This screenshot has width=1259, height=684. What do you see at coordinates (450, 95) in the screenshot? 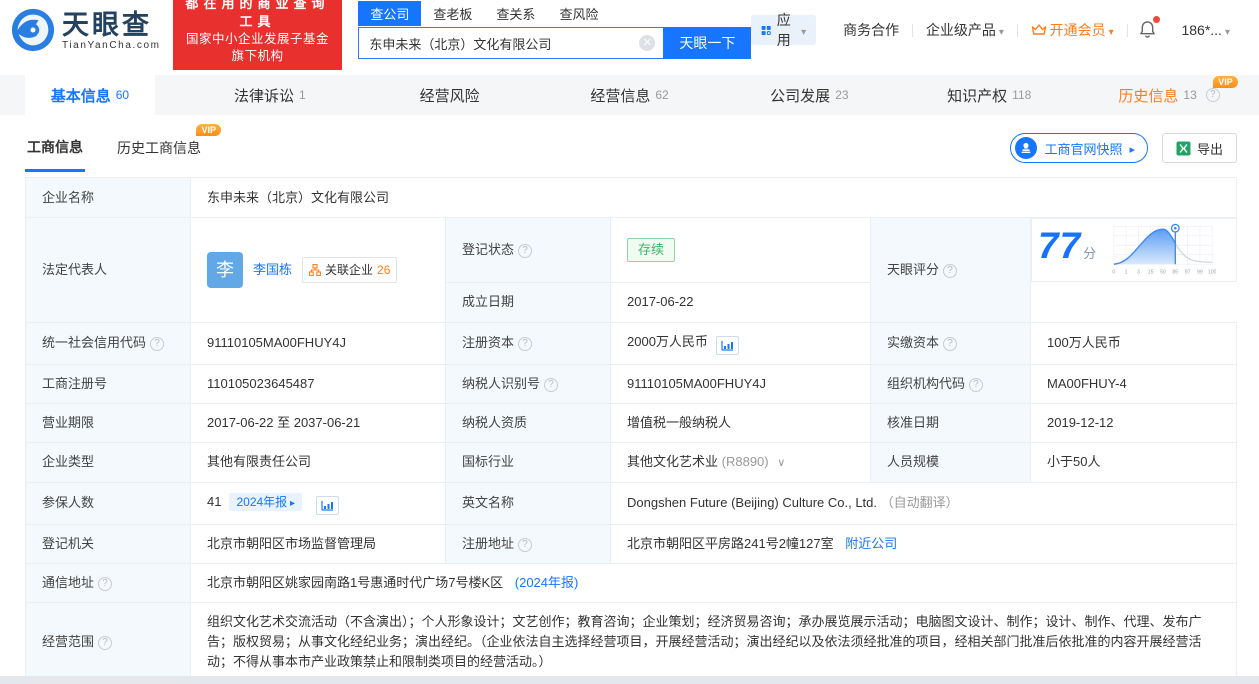
I see `tab-operating-risk: 经营风险` at bounding box center [450, 95].